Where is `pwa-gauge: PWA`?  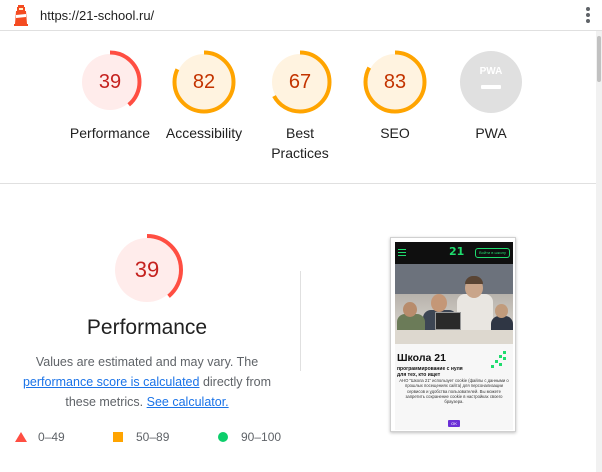 pwa-gauge: PWA is located at coordinates (491, 82).